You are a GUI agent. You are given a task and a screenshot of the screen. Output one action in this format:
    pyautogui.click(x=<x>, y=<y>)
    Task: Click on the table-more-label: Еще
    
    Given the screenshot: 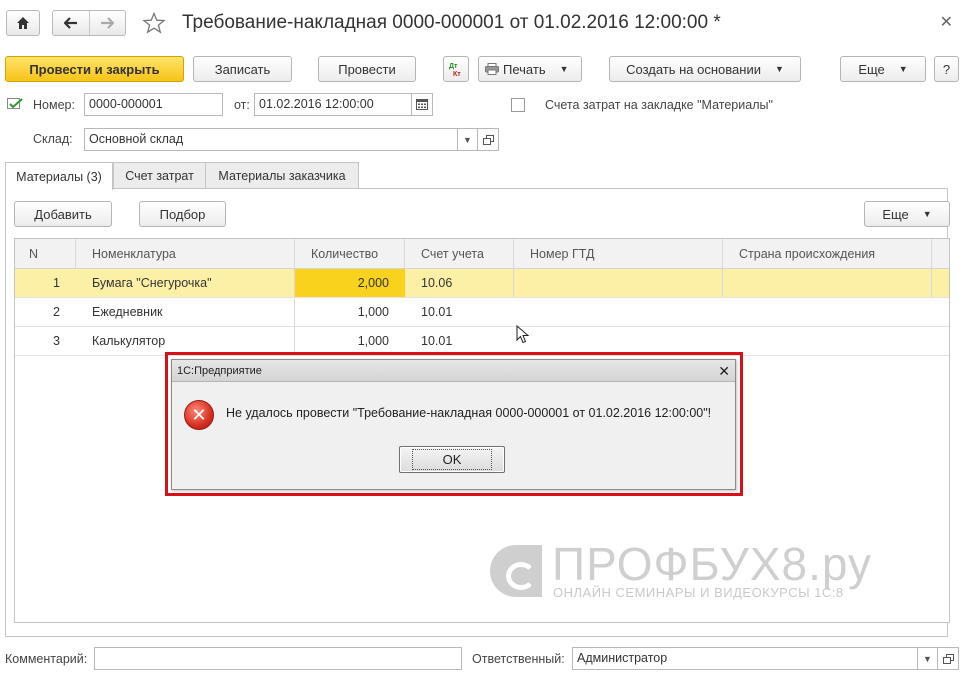 What is the action you would take?
    pyautogui.click(x=895, y=214)
    